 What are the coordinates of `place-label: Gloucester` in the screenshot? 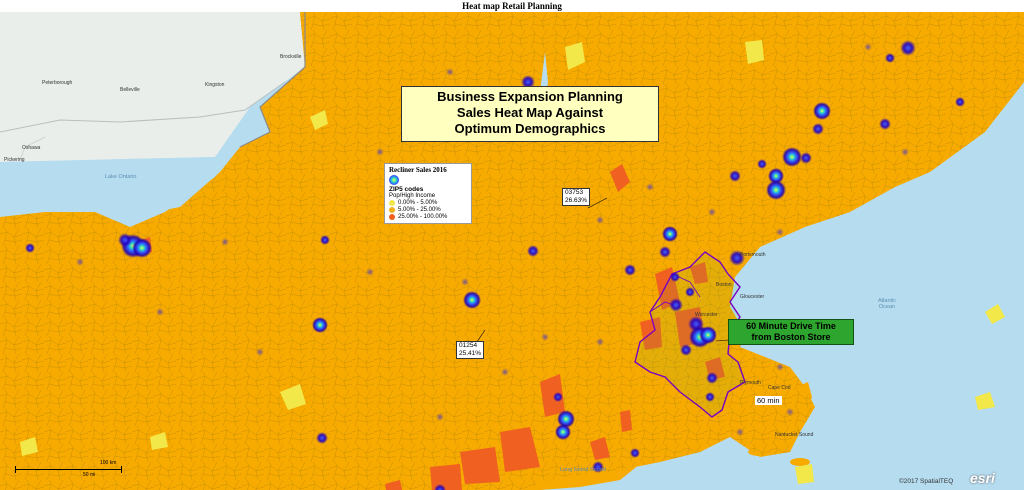 It's located at (752, 297).